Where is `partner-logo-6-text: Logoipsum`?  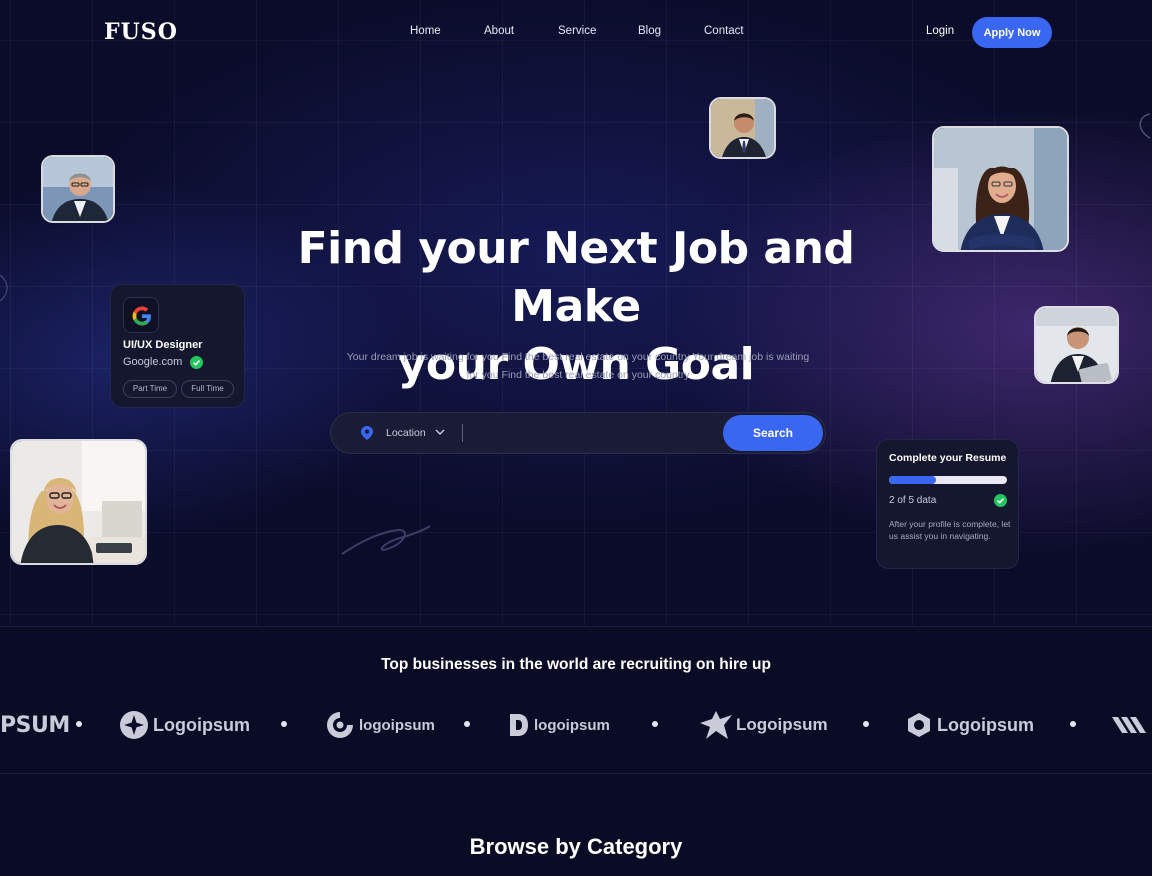
partner-logo-6-text: Logoipsum is located at coordinates (985, 724).